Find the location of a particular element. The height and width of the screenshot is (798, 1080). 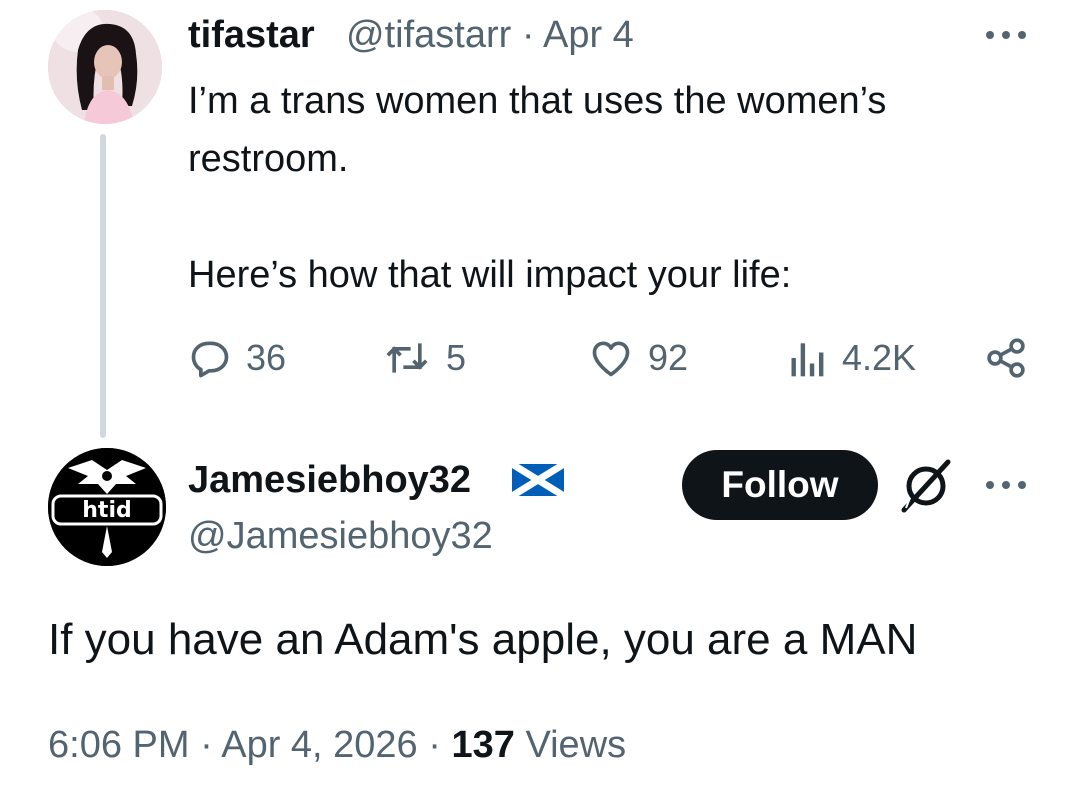

tweet-footer: 6:06 PM · Apr 4, 2026 · 137 Views is located at coordinates (337, 745).